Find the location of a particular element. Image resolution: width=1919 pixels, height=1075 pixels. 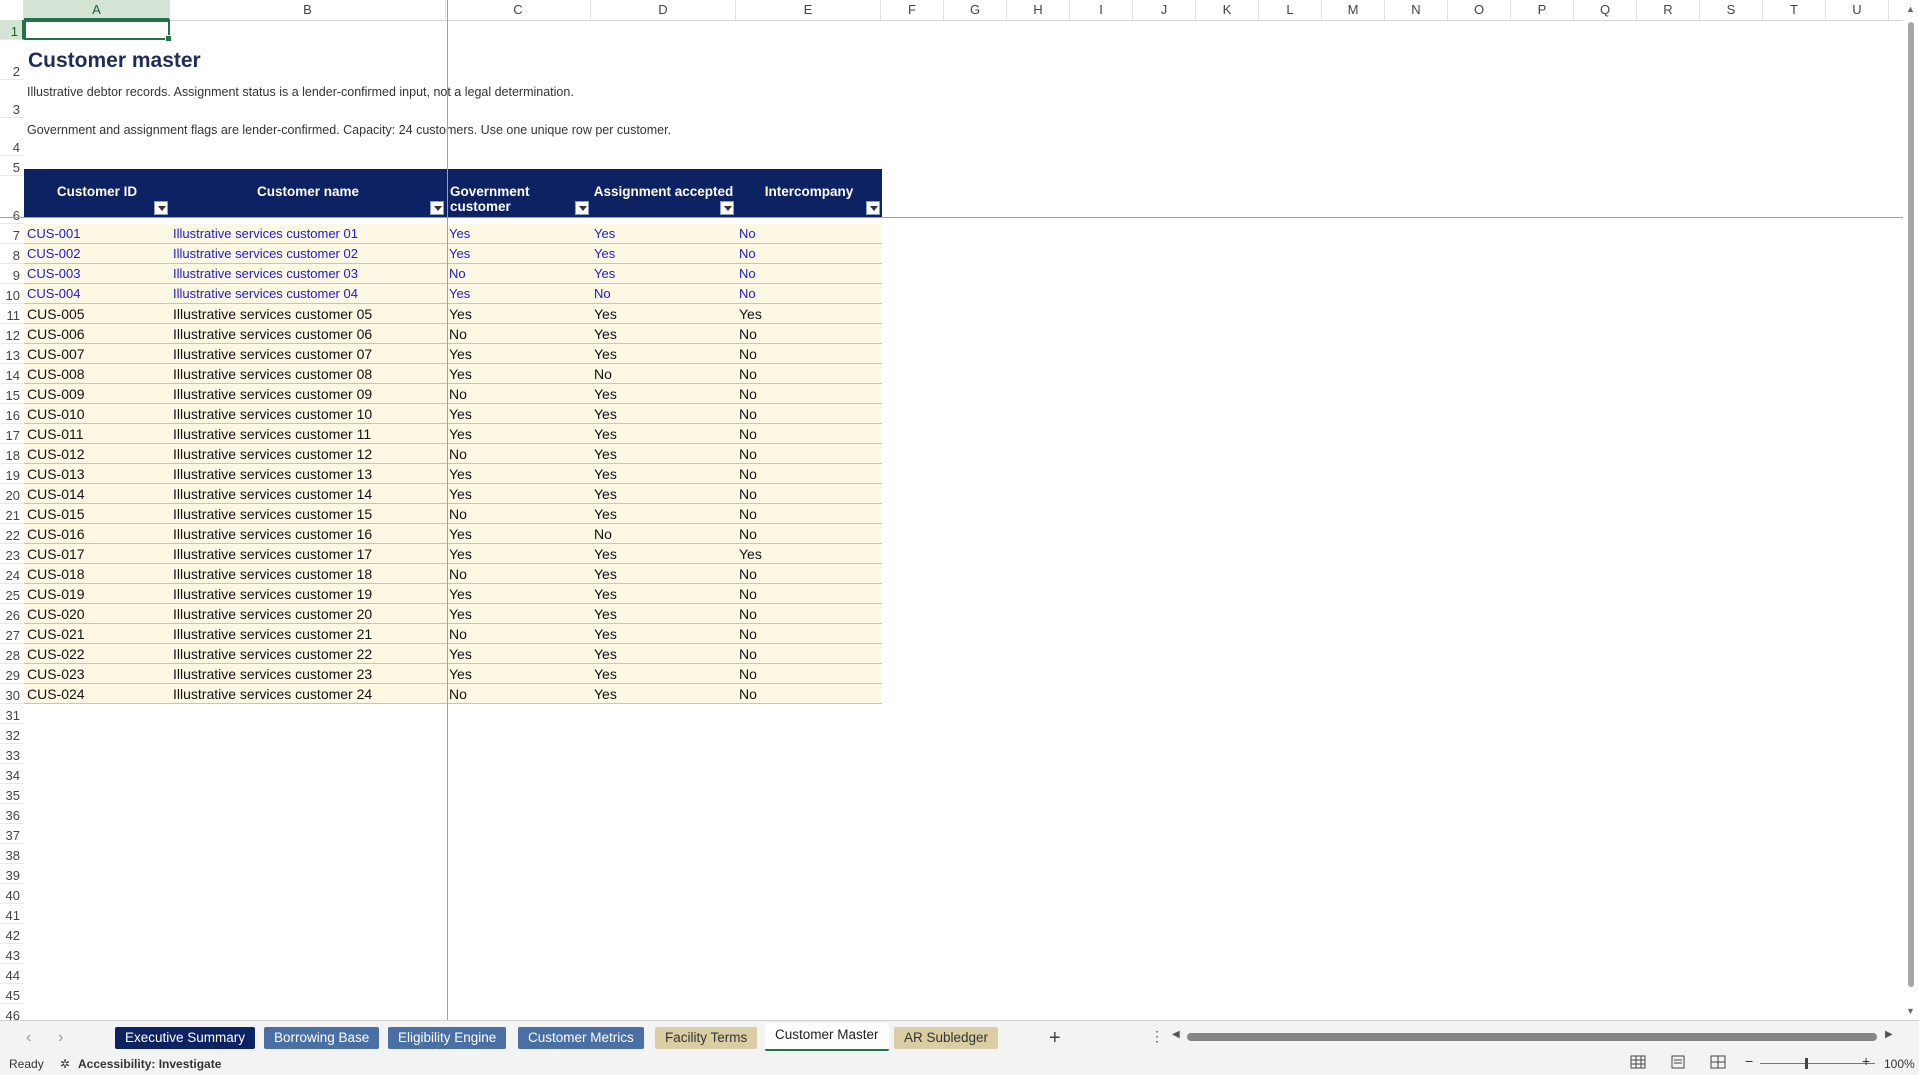

column-header-o: O is located at coordinates (1479, 10).